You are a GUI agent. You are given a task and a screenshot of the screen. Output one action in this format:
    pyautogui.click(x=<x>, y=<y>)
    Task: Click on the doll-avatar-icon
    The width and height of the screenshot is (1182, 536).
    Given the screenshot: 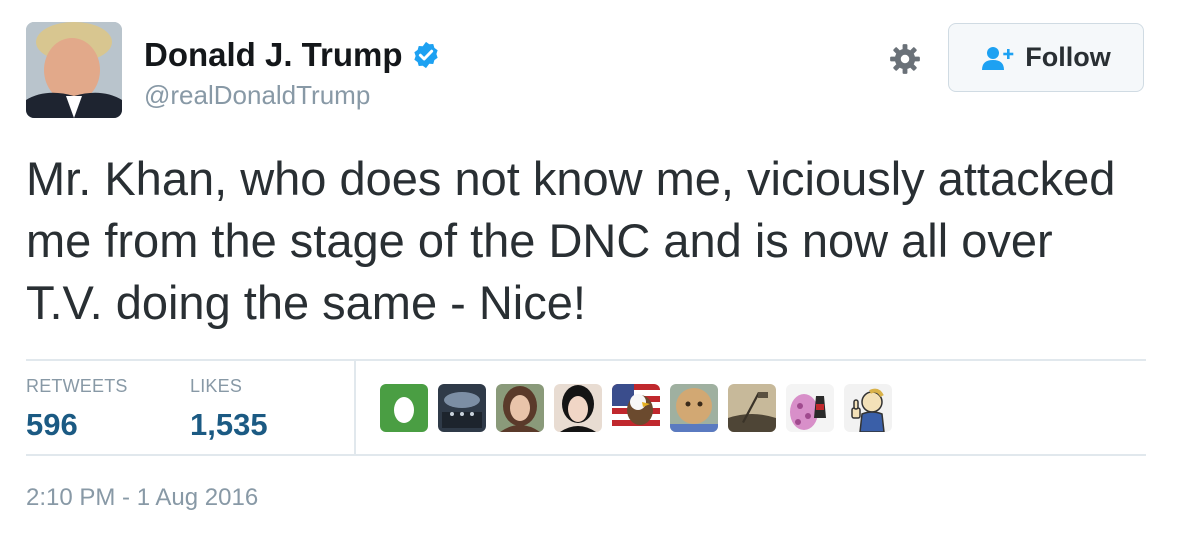 What is the action you would take?
    pyautogui.click(x=694, y=408)
    